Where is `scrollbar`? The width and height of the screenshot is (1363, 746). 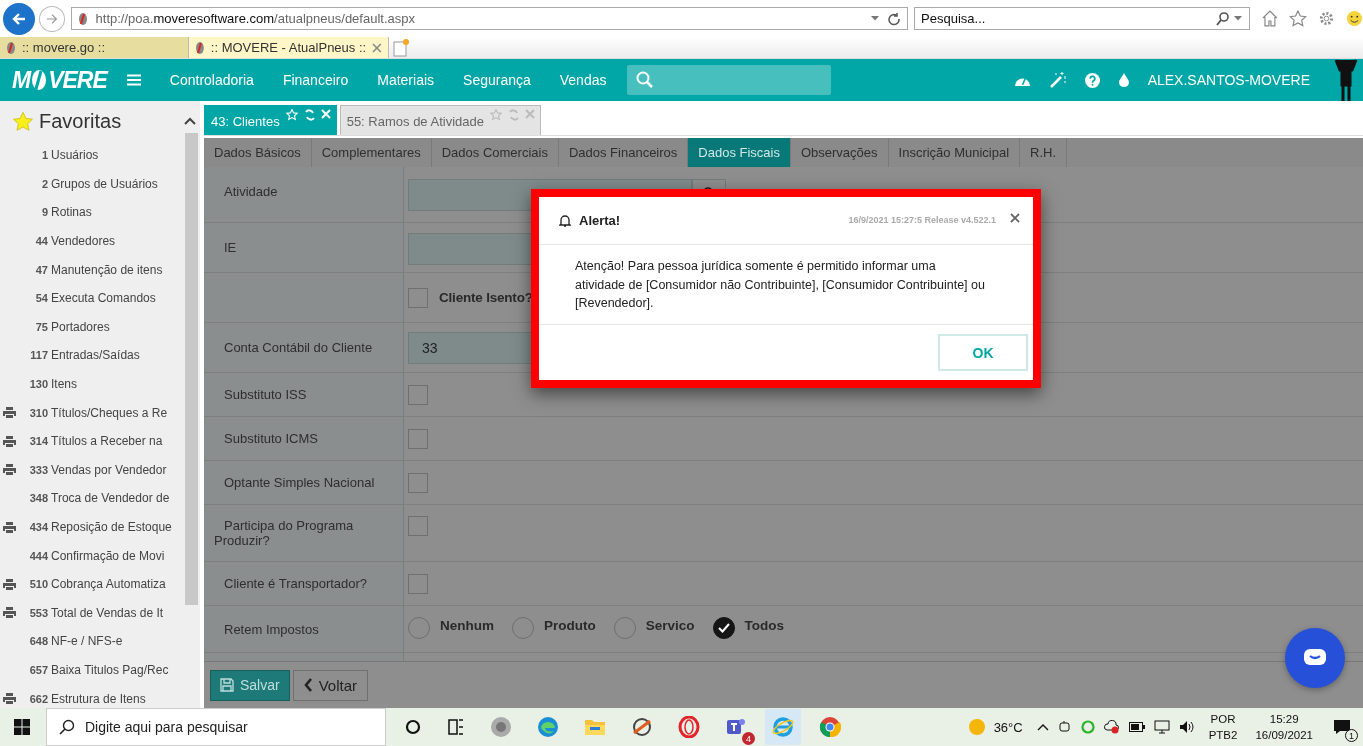 scrollbar is located at coordinates (191, 369).